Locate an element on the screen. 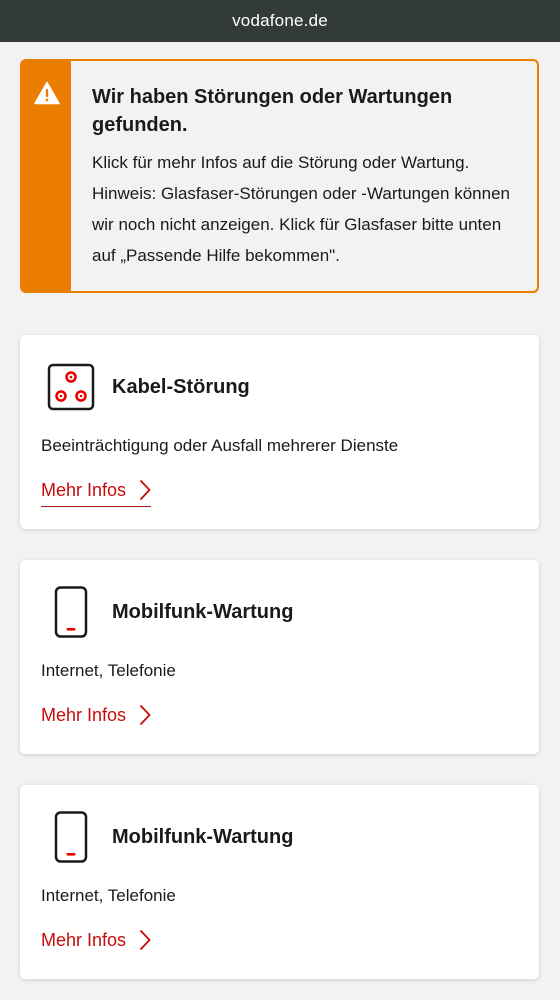 The image size is (560, 1000). cable-box-icon is located at coordinates (71, 387).